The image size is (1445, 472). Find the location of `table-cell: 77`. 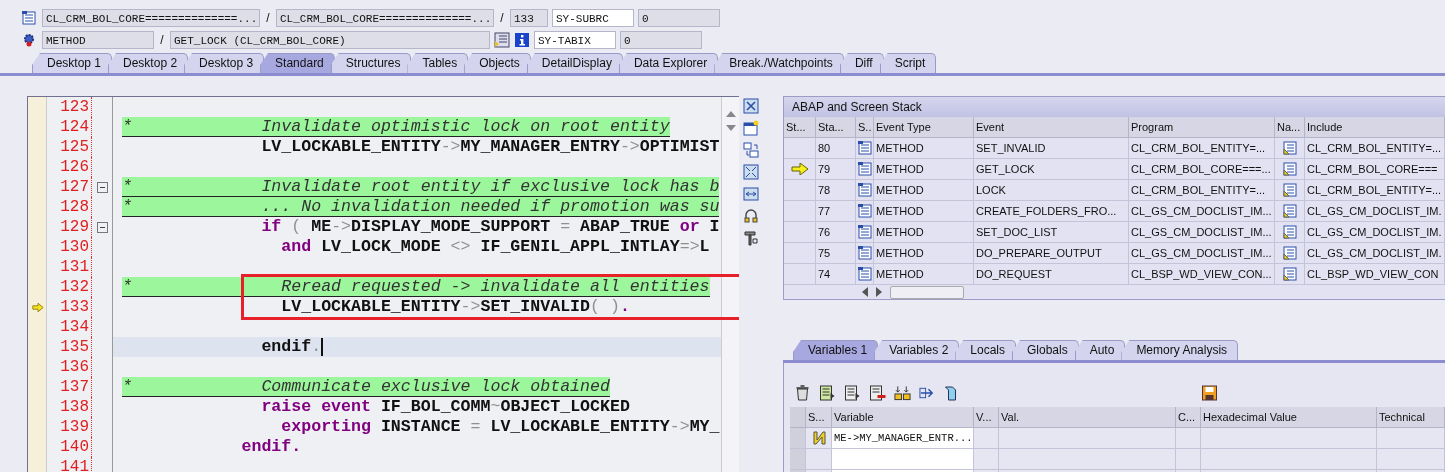

table-cell: 77 is located at coordinates (836, 211).